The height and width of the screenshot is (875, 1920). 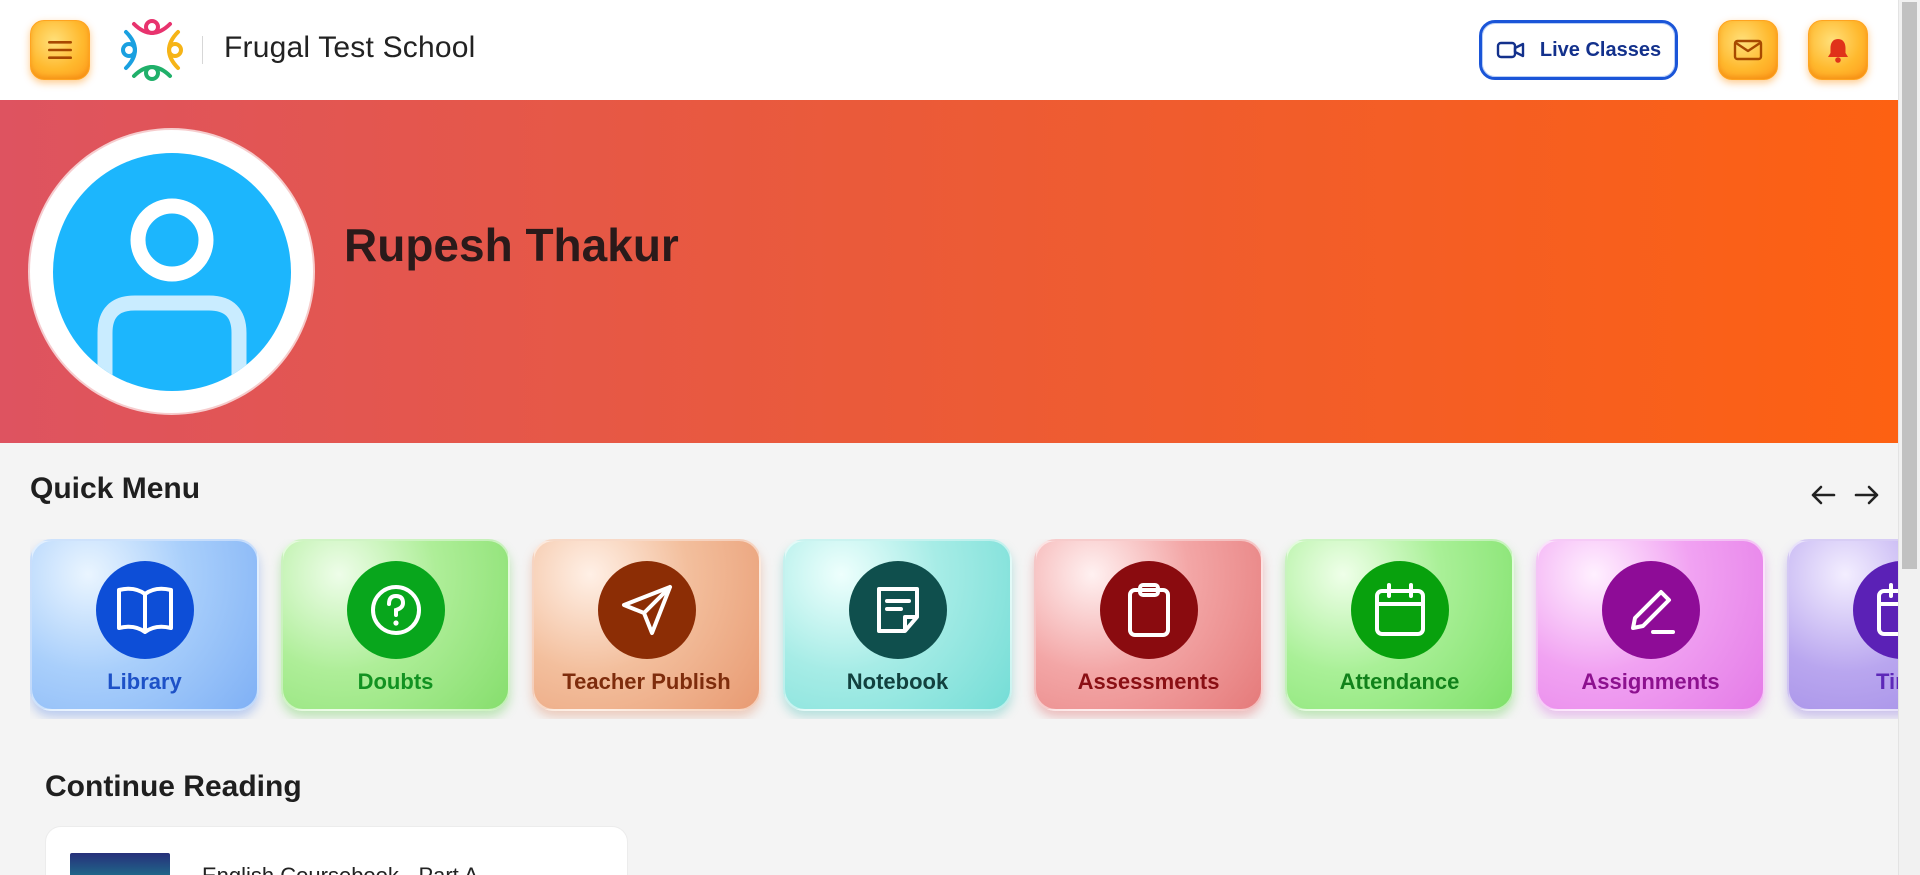 I want to click on mail-icon, so click(x=1748, y=50).